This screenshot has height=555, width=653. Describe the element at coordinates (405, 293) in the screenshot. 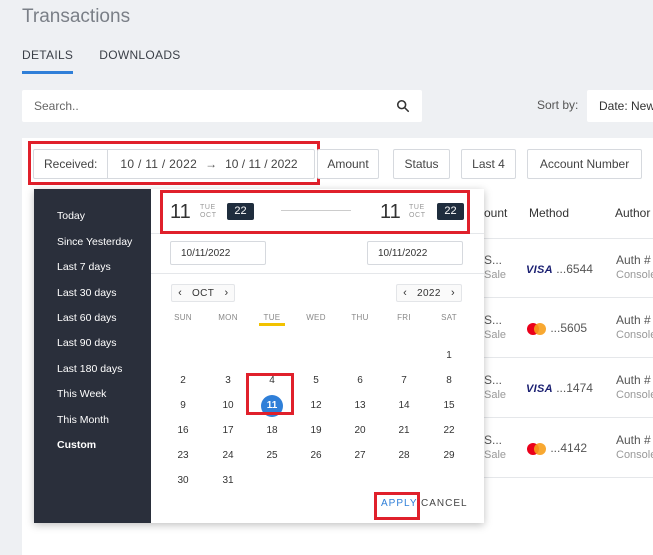

I see `prev-year-icon: ‹` at that location.